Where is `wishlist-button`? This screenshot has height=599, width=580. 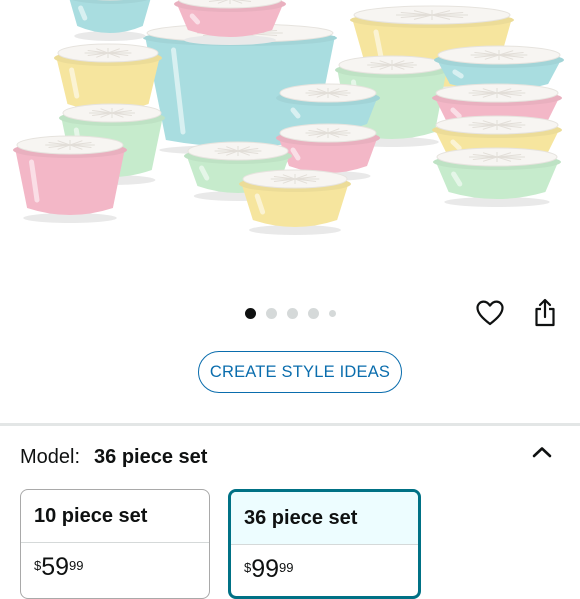
wishlist-button is located at coordinates (490, 313).